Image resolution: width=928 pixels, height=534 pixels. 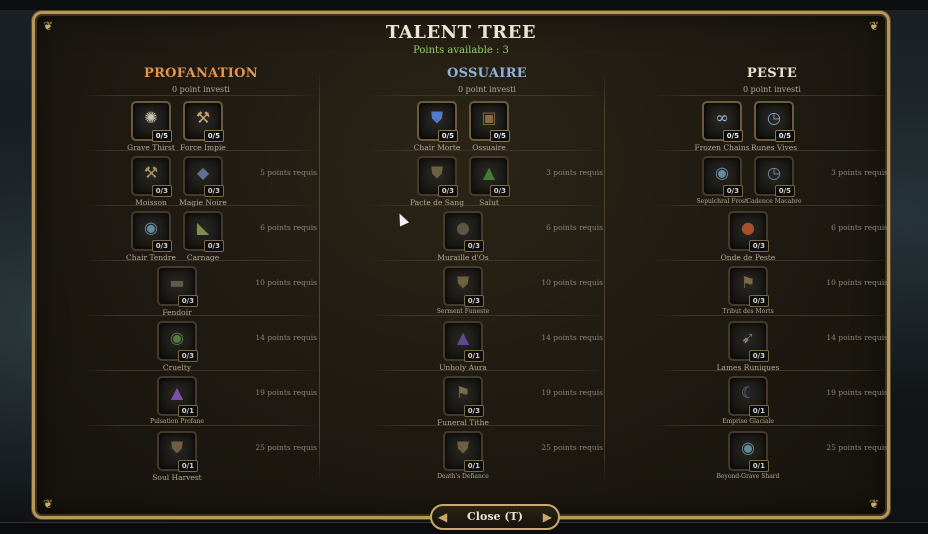 What do you see at coordinates (177, 367) in the screenshot?
I see `talent-name: Cruelty` at bounding box center [177, 367].